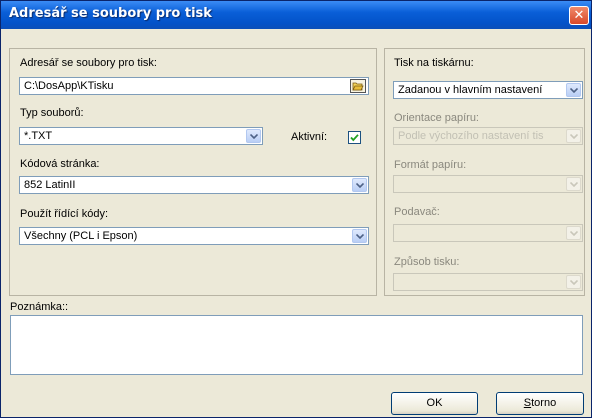 The image size is (592, 418). I want to click on codepage-label: Kódová stránka:, so click(60, 164).